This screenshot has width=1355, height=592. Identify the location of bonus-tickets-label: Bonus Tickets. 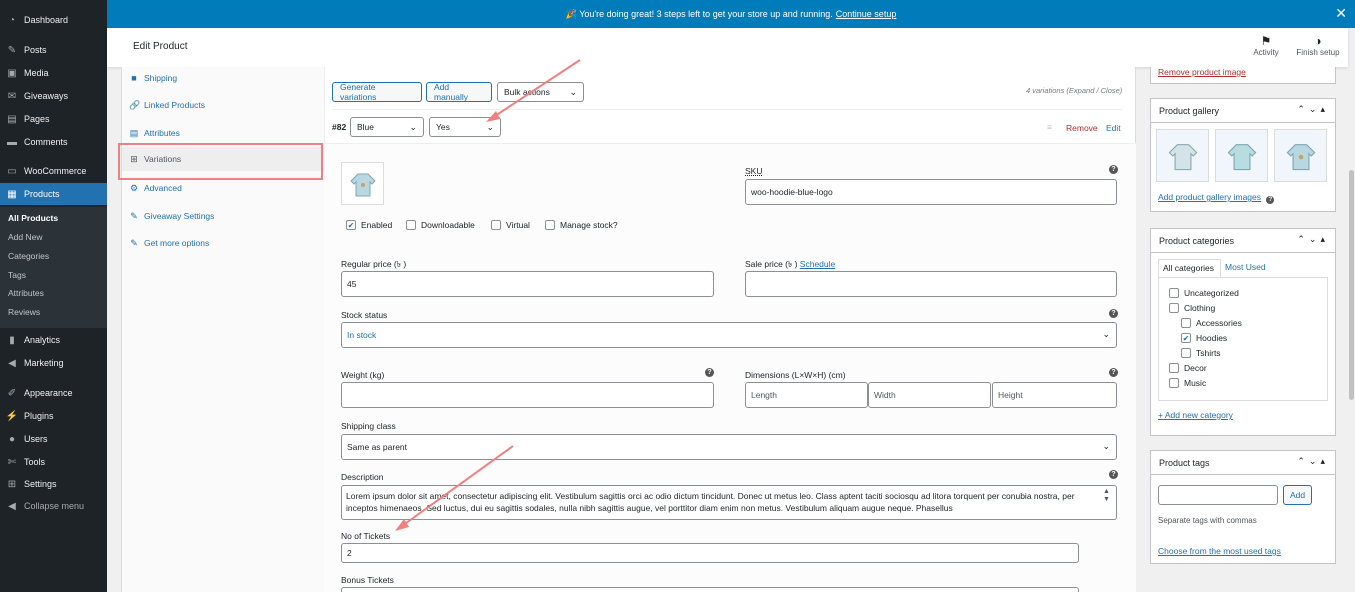
(367, 580).